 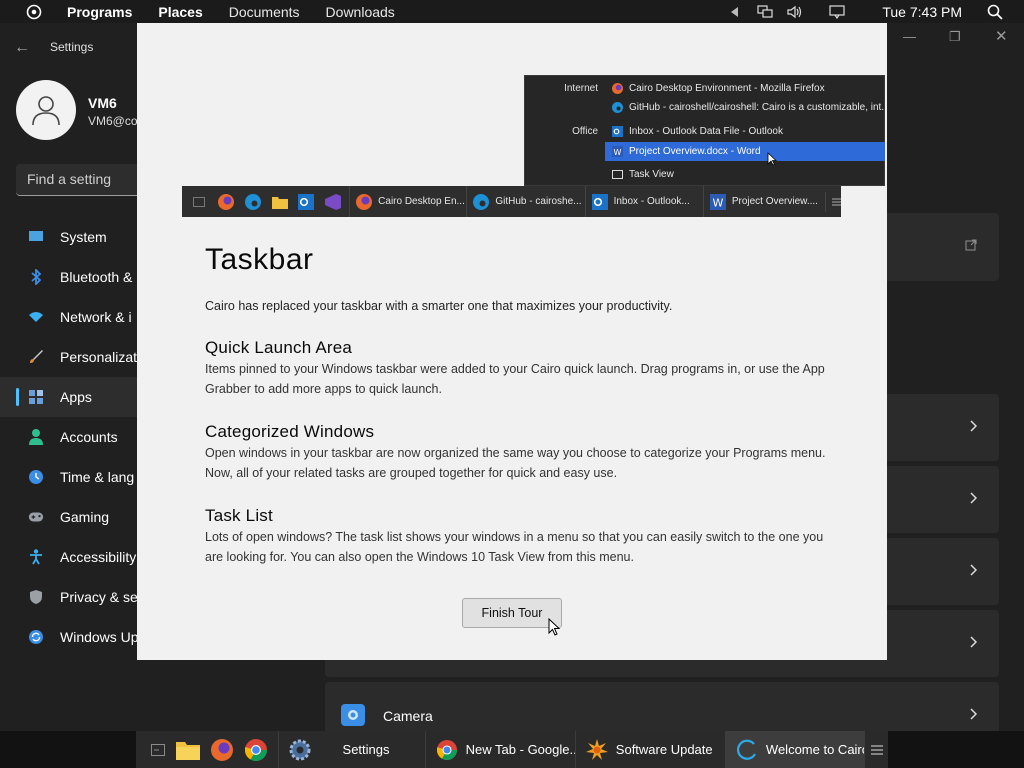 What do you see at coordinates (512, 613) in the screenshot?
I see `finish-tour-button: Finish Tour` at bounding box center [512, 613].